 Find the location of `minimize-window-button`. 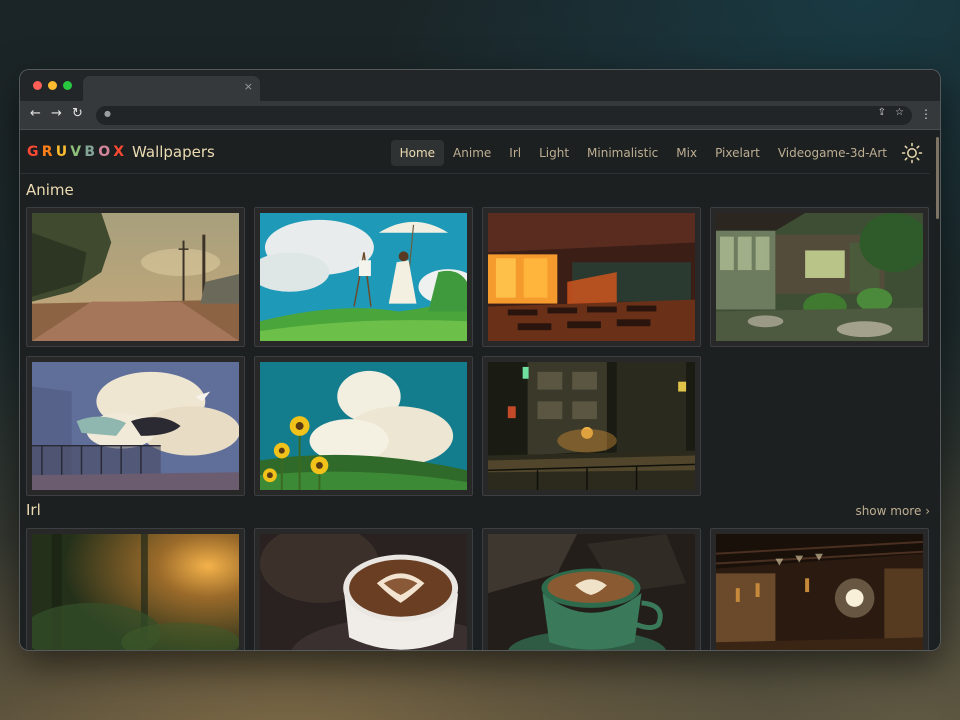

minimize-window-button is located at coordinates (52, 85).